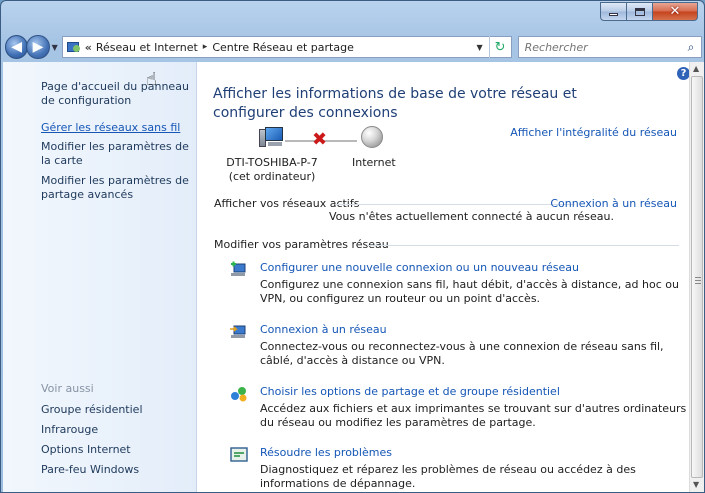 This screenshot has width=705, height=493. Describe the element at coordinates (67, 388) in the screenshot. I see `see-also-heading: Voir aussi` at that location.